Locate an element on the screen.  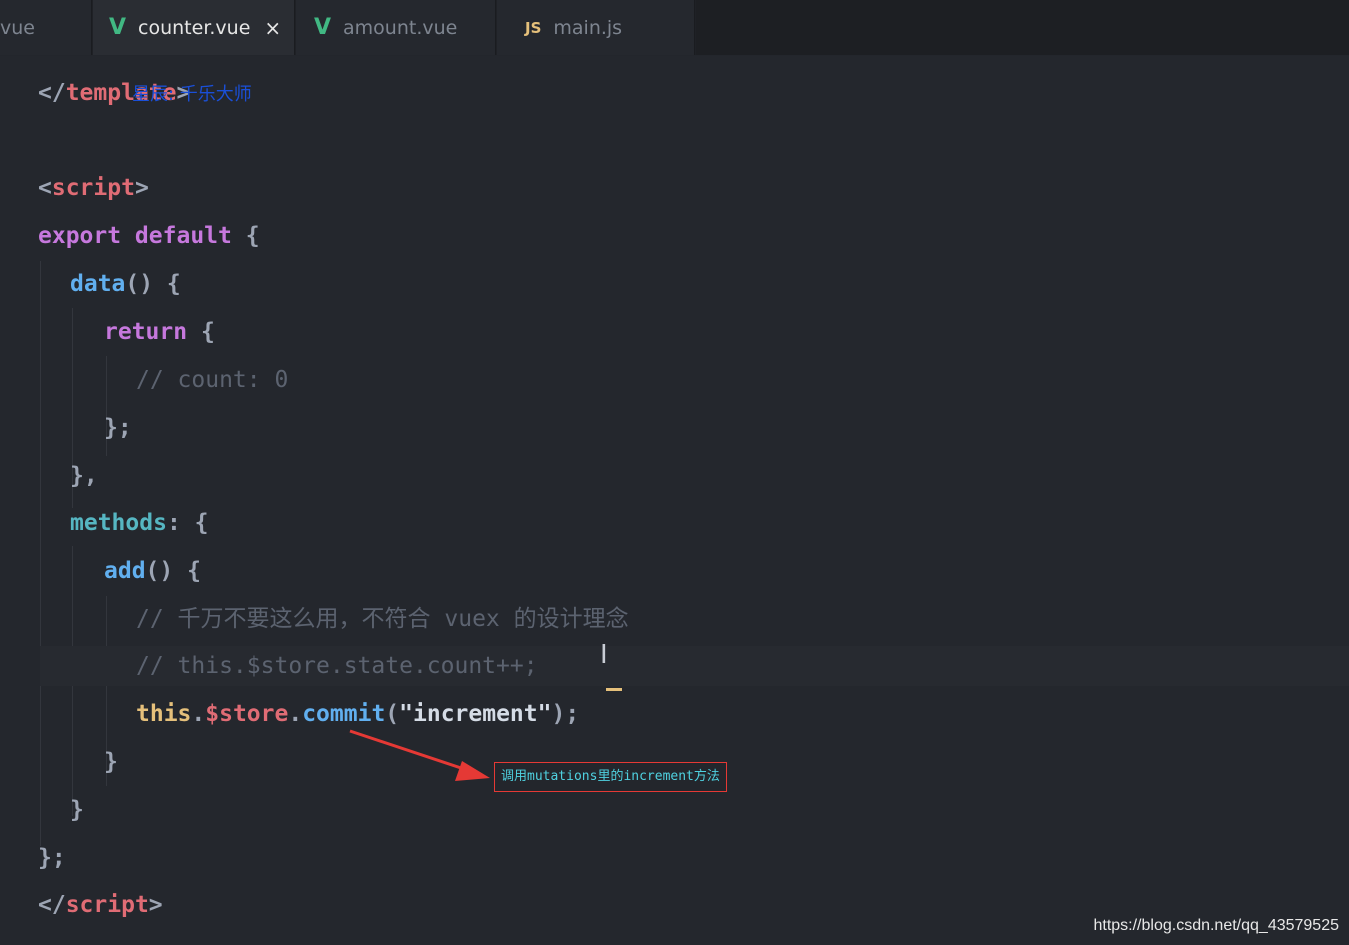
code-token: }, is located at coordinates (84, 476).